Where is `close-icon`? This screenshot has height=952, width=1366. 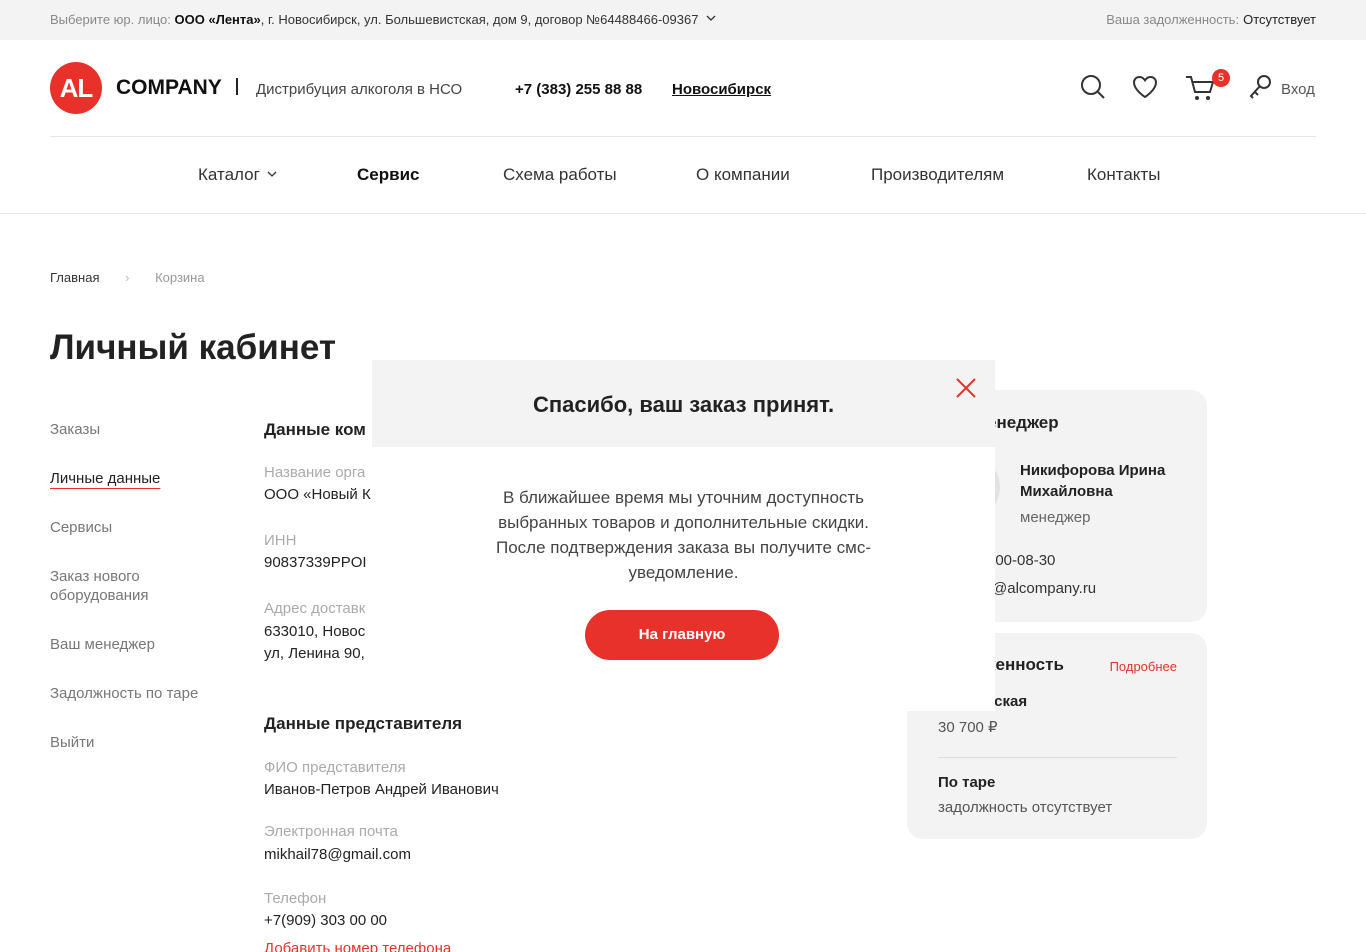 close-icon is located at coordinates (966, 388).